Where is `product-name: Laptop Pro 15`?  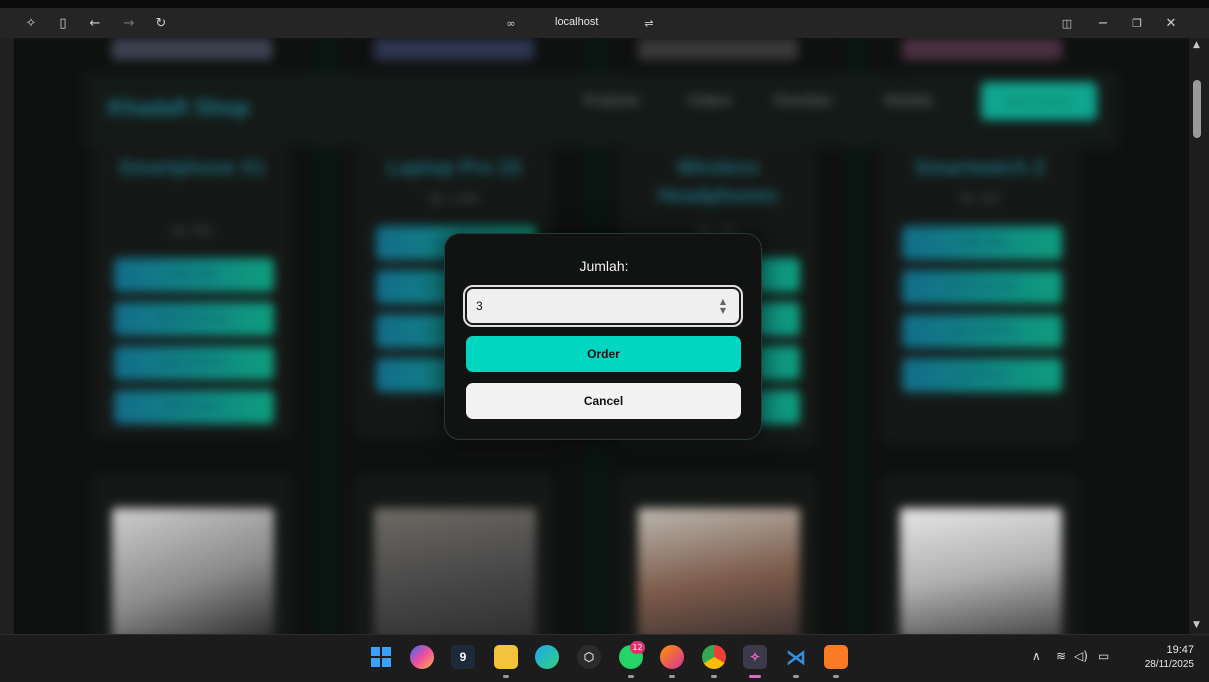
product-name: Laptop Pro 15 is located at coordinates (454, 168).